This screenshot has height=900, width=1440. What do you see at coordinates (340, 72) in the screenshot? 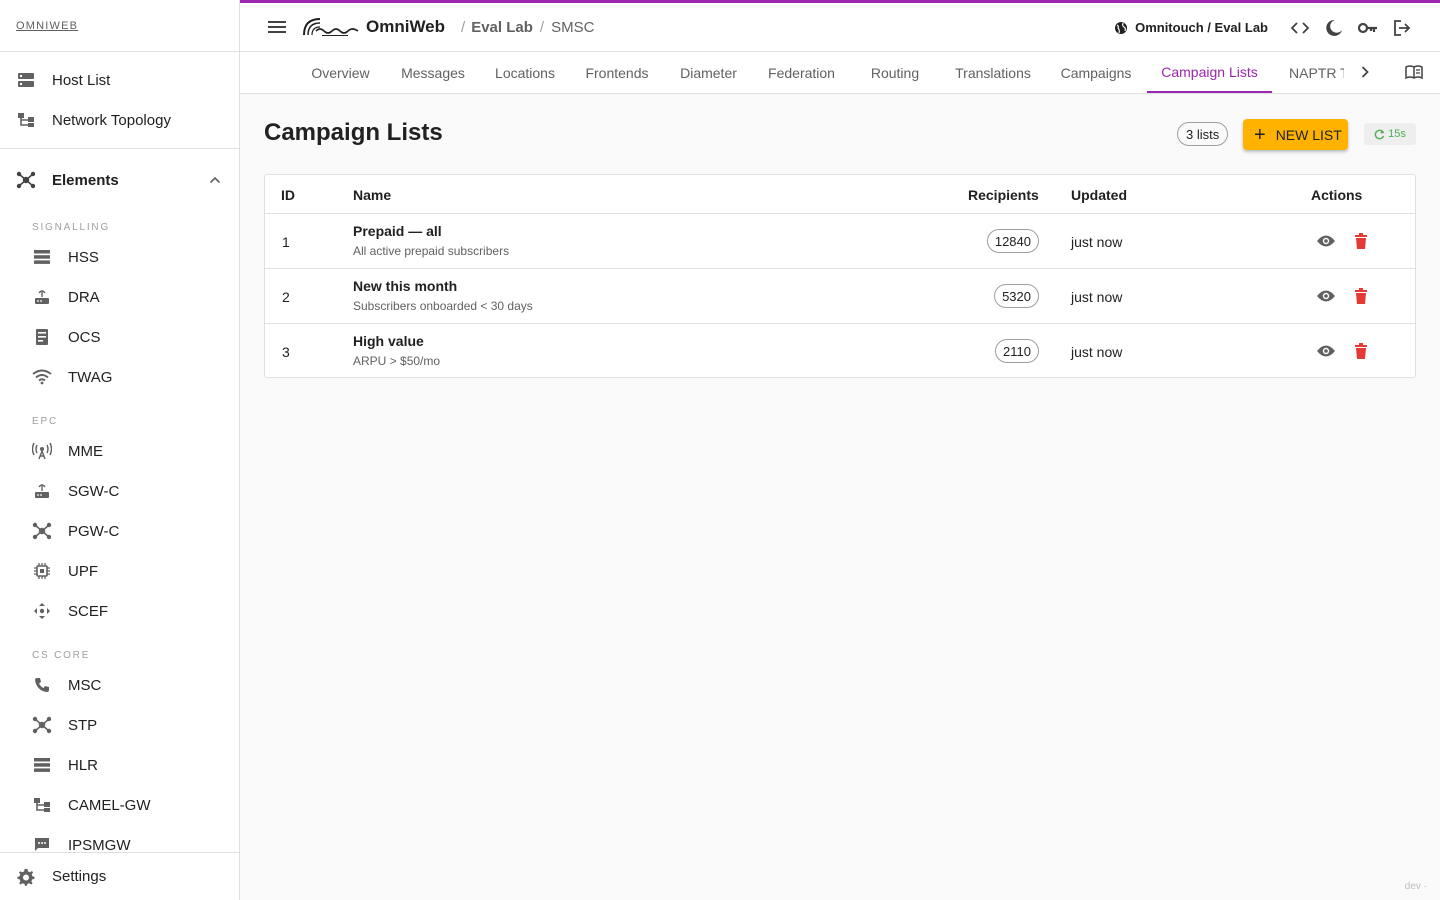
I see `tab-overview: Overview` at bounding box center [340, 72].